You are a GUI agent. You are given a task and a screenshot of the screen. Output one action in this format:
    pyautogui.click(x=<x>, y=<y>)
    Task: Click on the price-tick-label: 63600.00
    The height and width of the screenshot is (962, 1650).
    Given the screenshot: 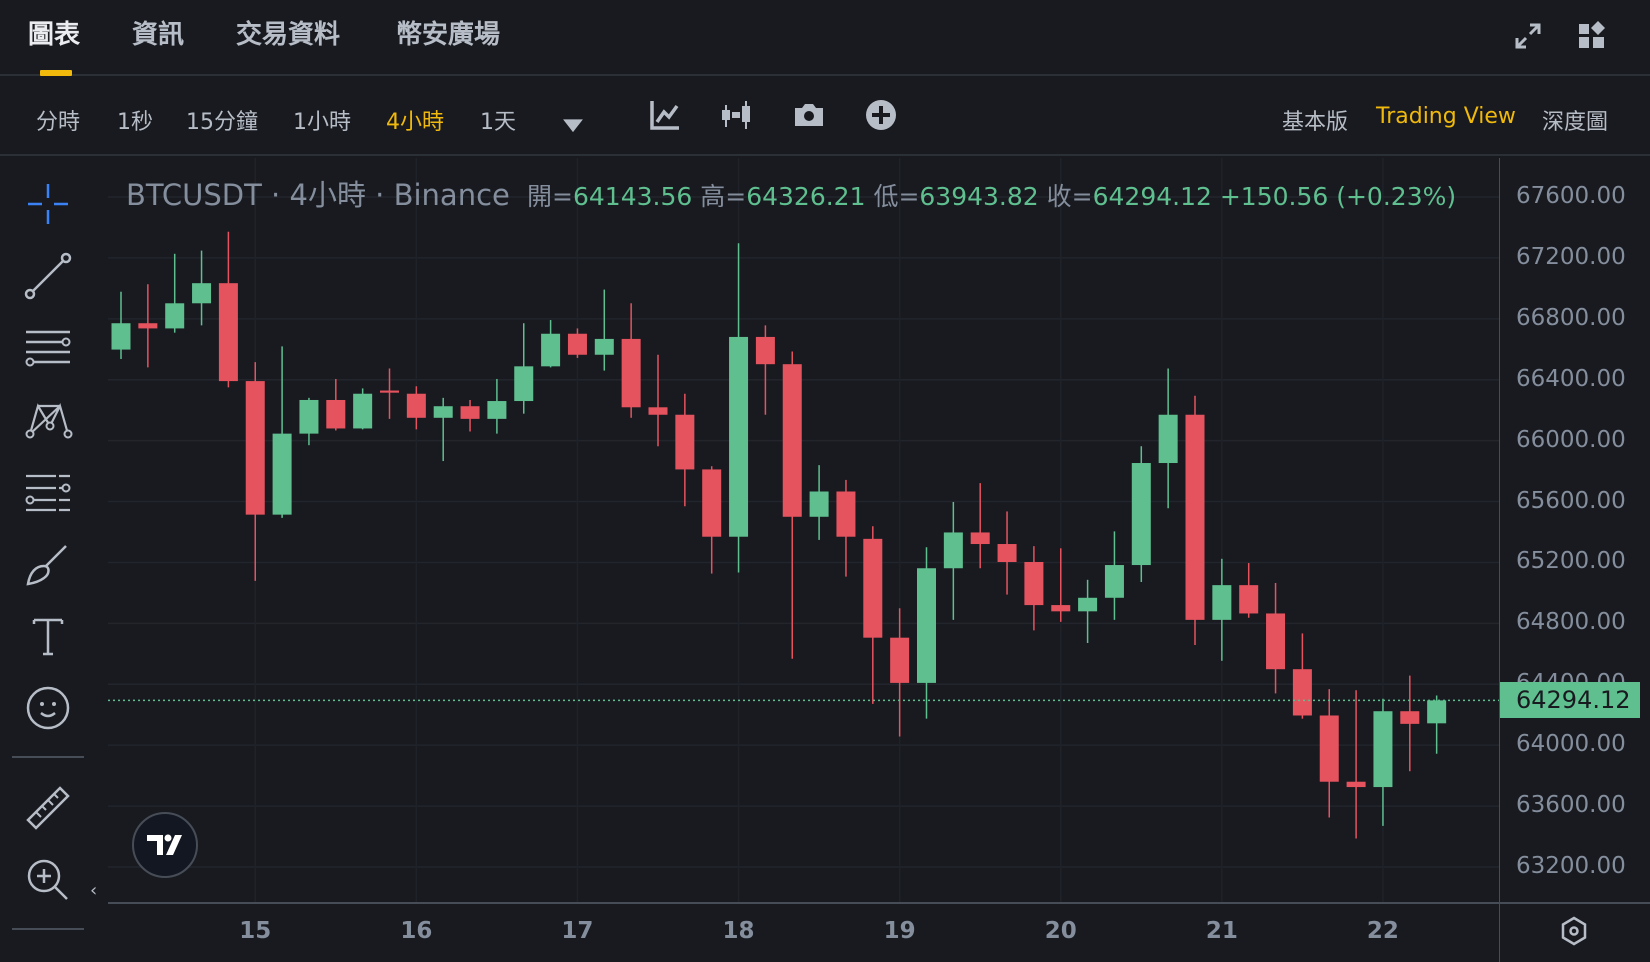 What is the action you would take?
    pyautogui.click(x=1571, y=805)
    